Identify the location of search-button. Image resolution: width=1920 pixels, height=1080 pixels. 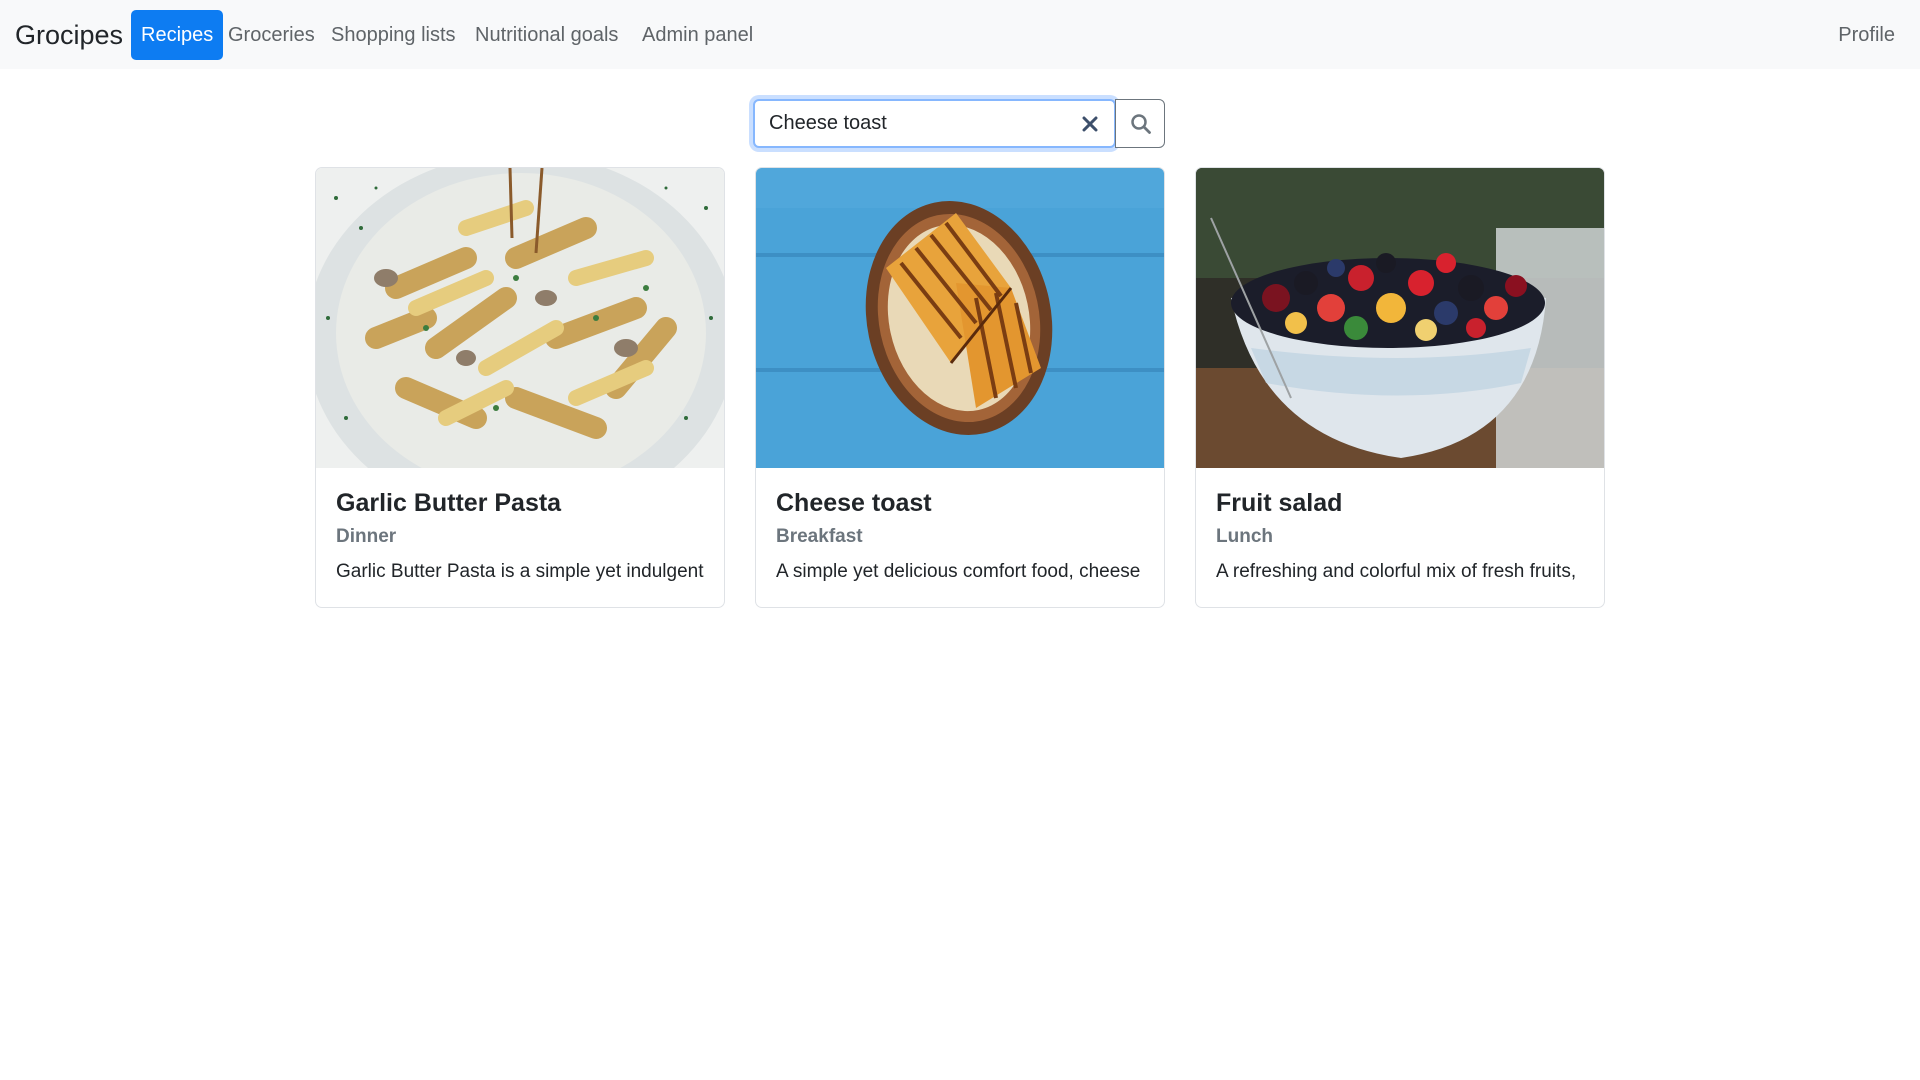
(1140, 123).